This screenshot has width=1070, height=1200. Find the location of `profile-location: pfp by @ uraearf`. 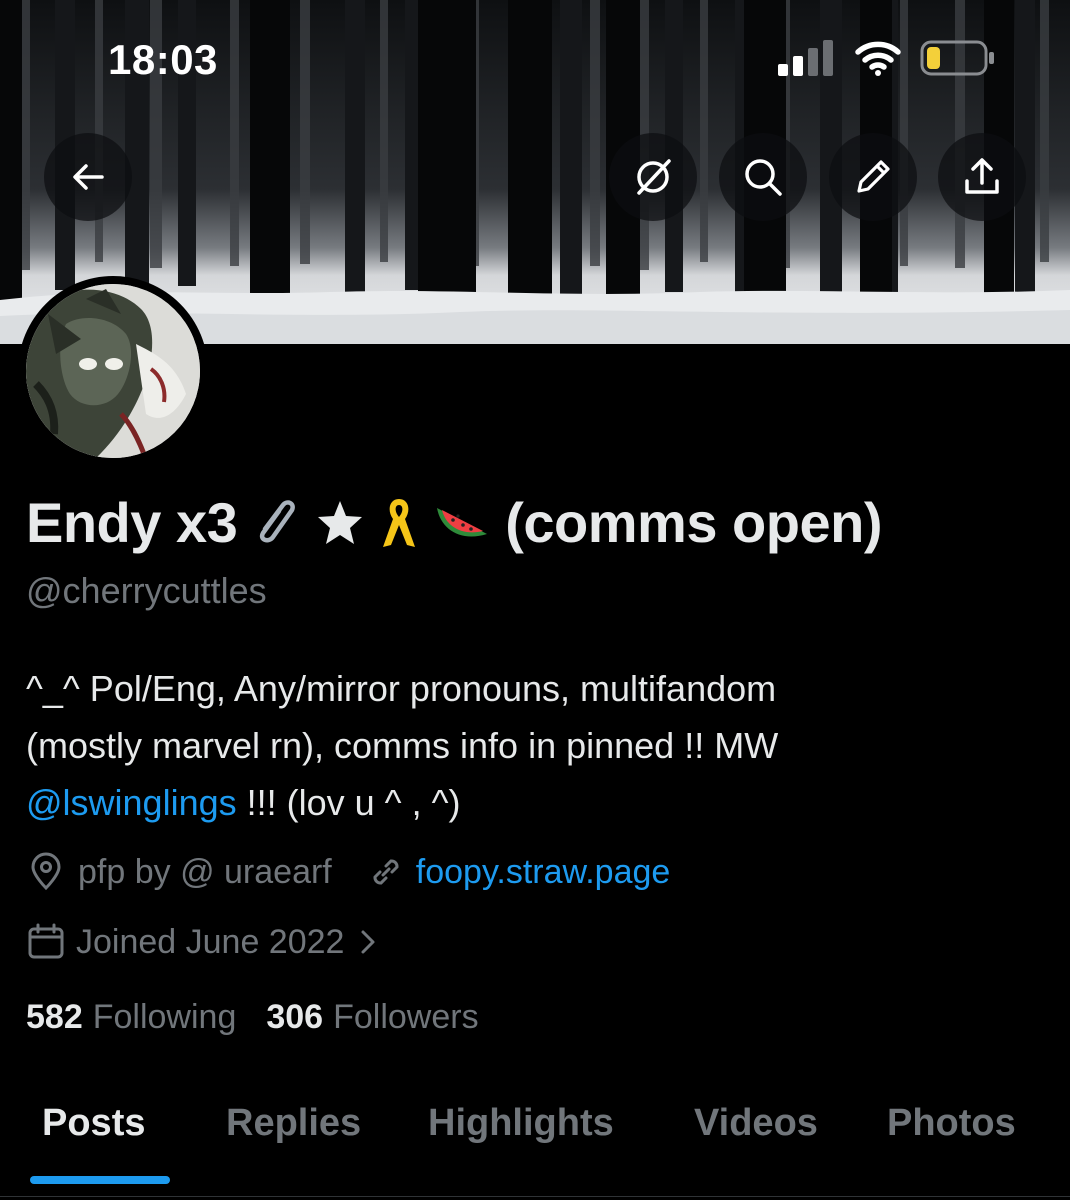

profile-location: pfp by @ uraearf is located at coordinates (205, 871).